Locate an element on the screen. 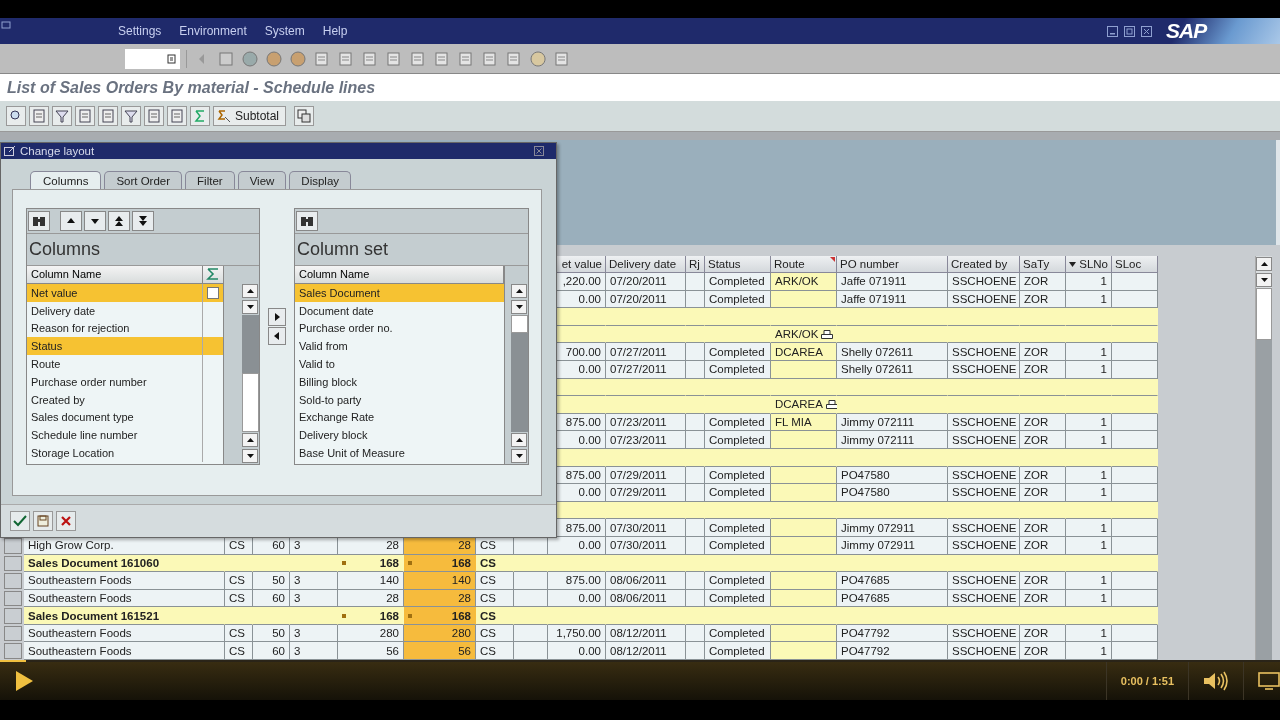 The image size is (1280, 720). subtotal-button: Subtotal is located at coordinates (250, 116).